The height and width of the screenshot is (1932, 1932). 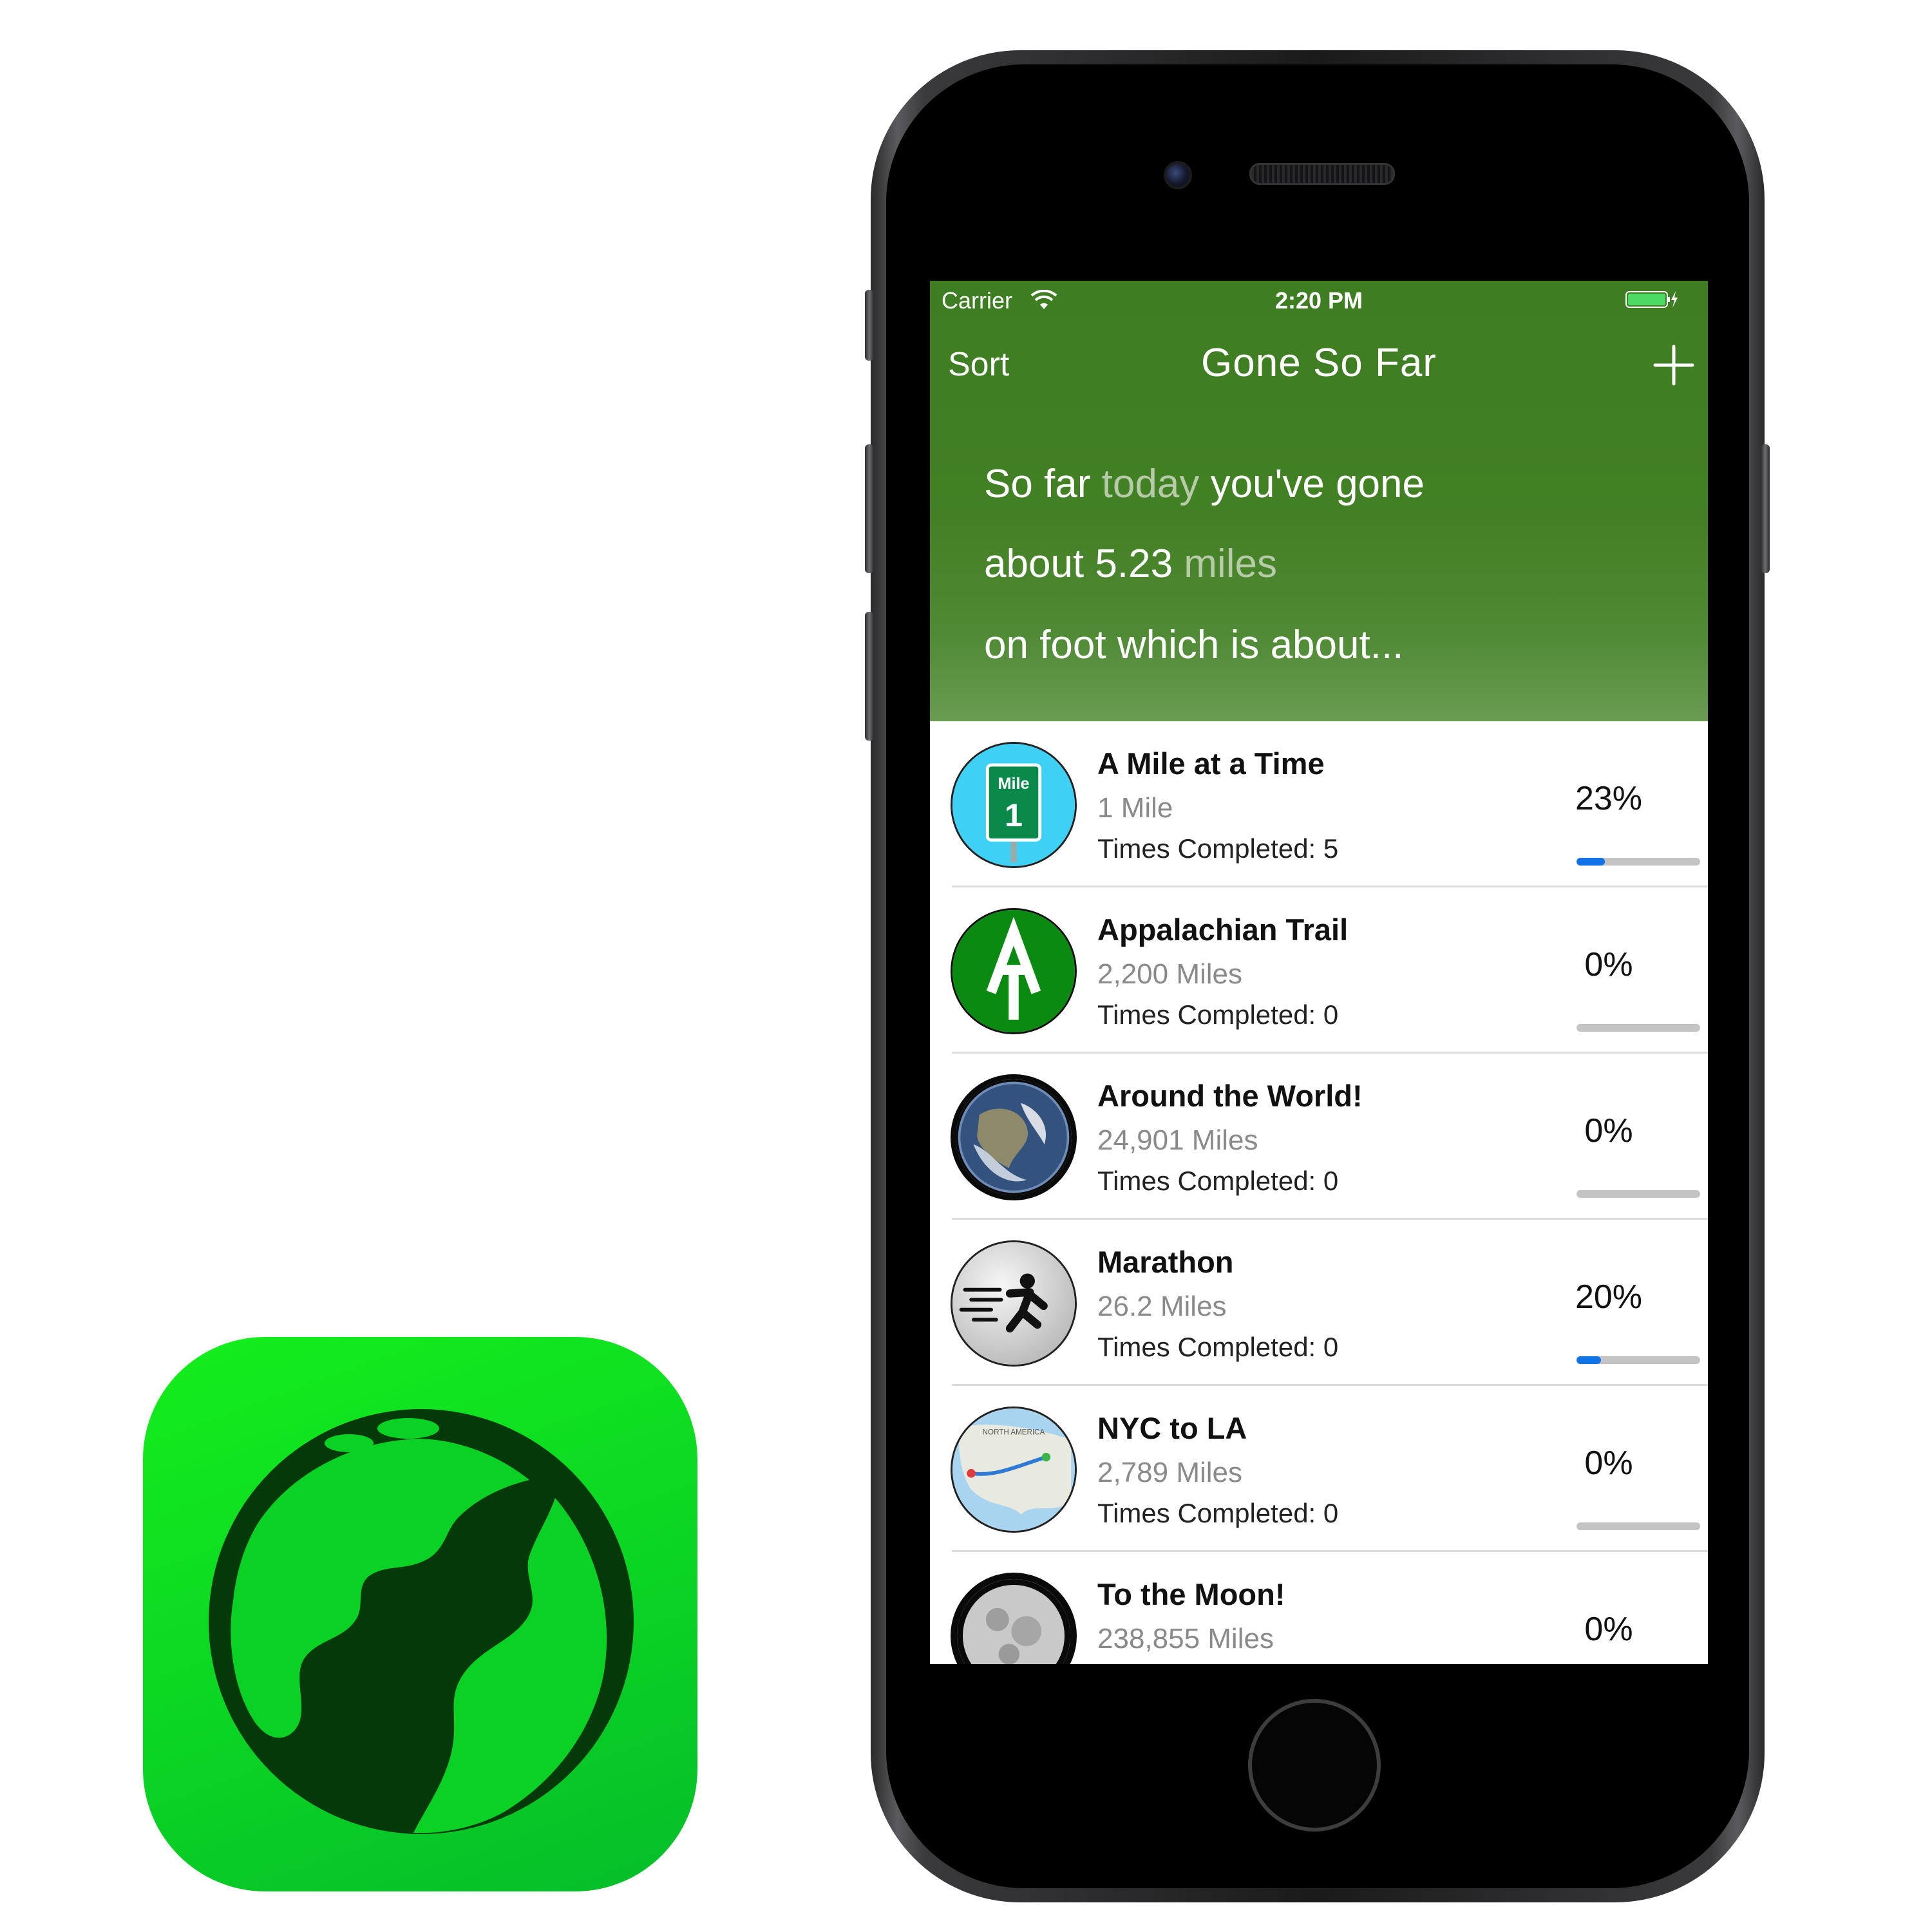 What do you see at coordinates (1135, 808) in the screenshot?
I see `goal-distance: 1 Mile` at bounding box center [1135, 808].